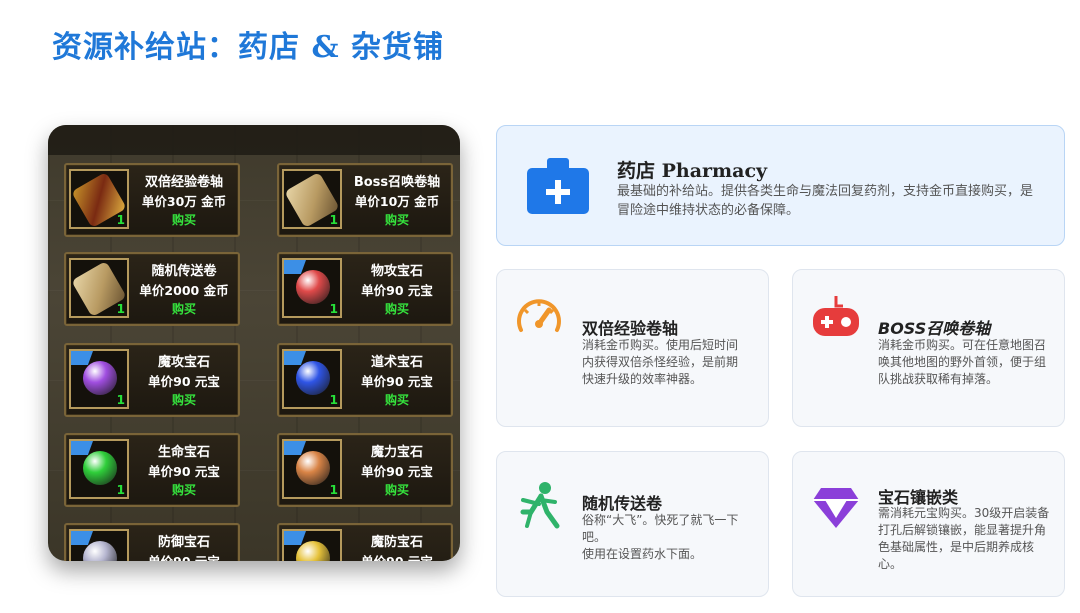 Image resolution: width=1080 pixels, height=613 pixels. What do you see at coordinates (836, 508) in the screenshot?
I see `diamond-icon` at bounding box center [836, 508].